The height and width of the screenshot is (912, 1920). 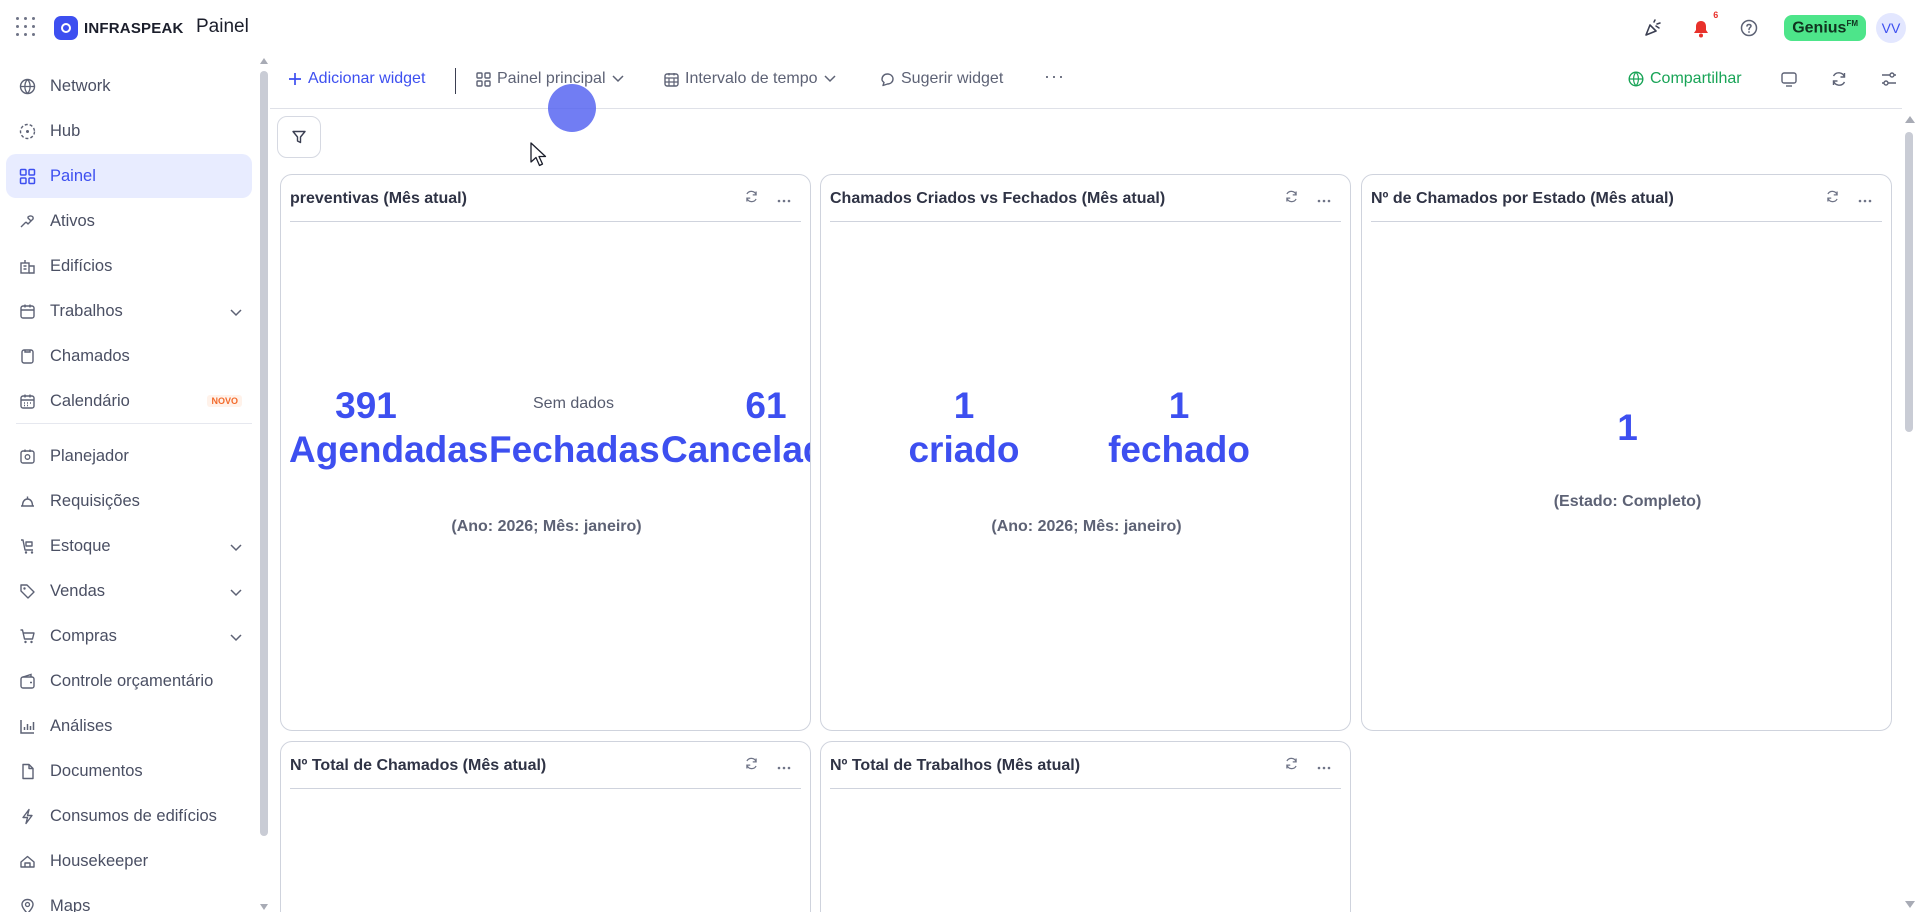 What do you see at coordinates (1909, 512) in the screenshot?
I see `main-scrollbar` at bounding box center [1909, 512].